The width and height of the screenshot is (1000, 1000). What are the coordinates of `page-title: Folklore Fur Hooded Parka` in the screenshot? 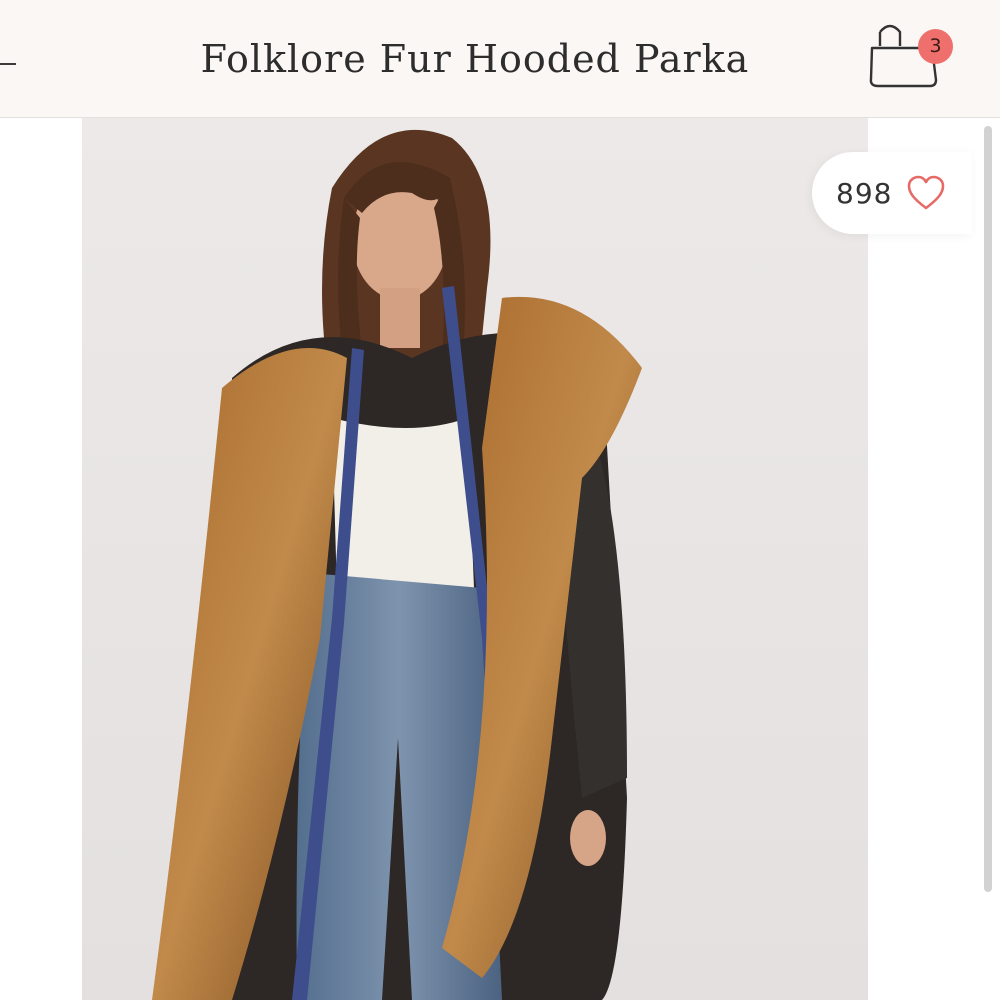 It's located at (475, 59).